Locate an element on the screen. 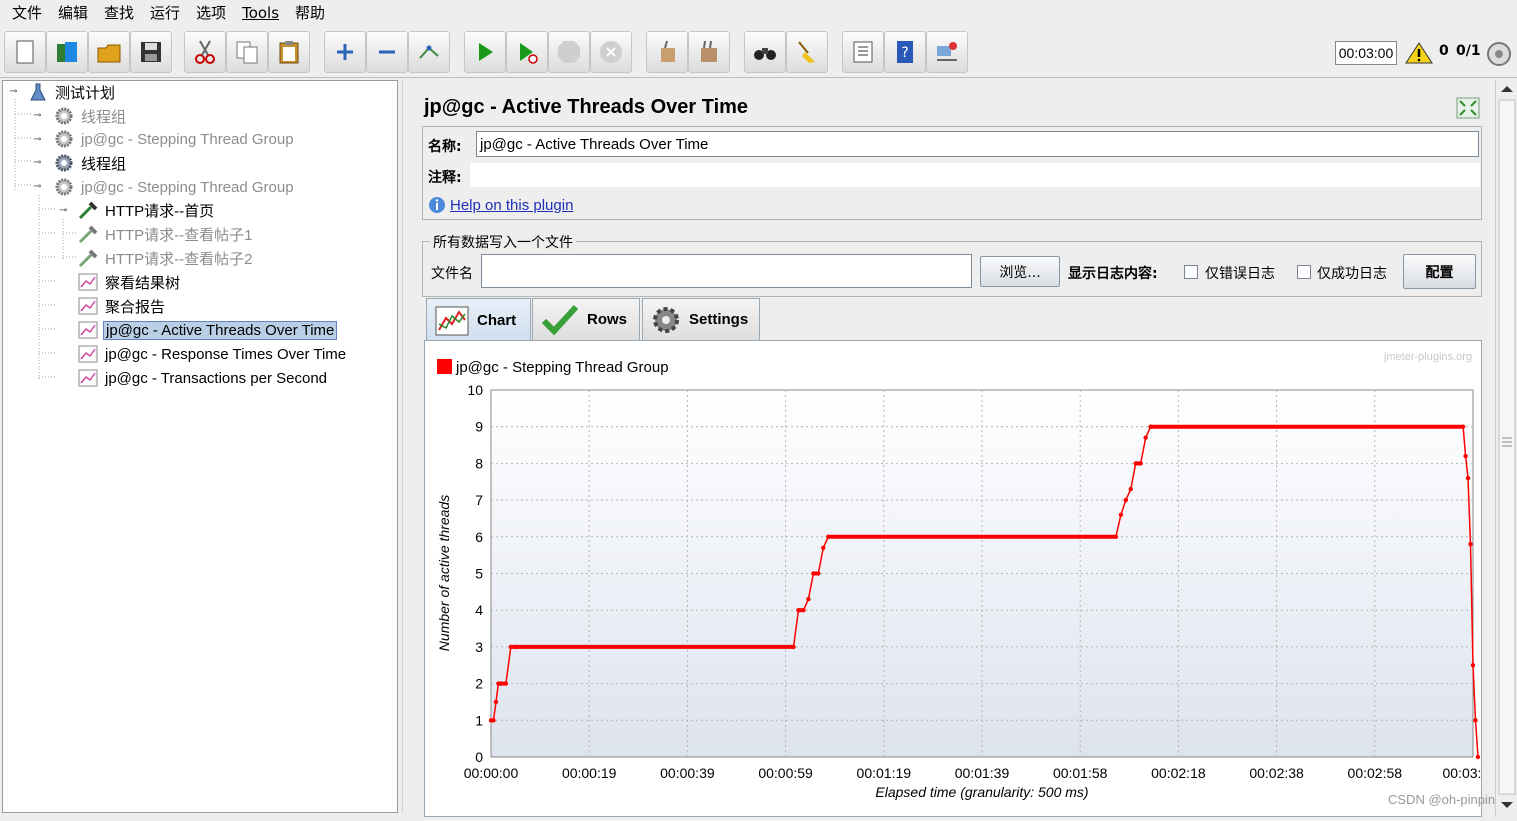  menu-run: 运行 is located at coordinates (165, 13).